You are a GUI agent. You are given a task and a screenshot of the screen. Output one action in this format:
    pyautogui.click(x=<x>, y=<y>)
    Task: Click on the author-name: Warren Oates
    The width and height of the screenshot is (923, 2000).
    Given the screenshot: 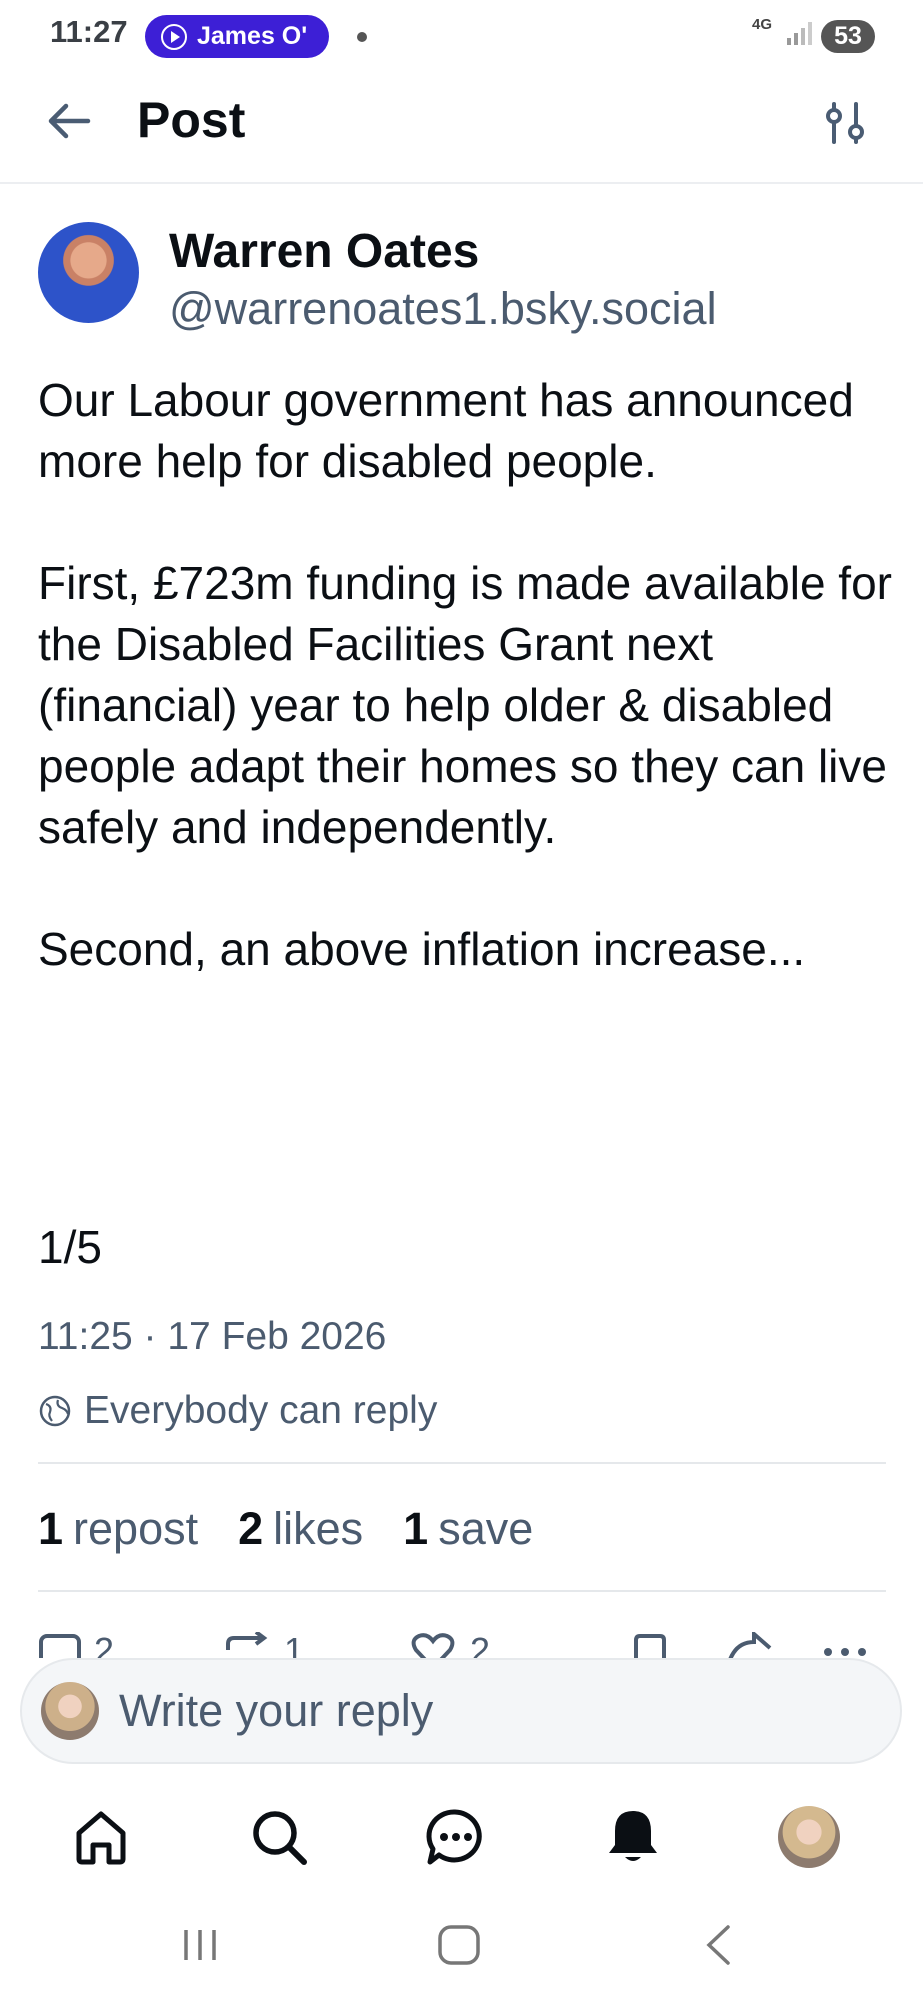 What is the action you would take?
    pyautogui.click(x=324, y=251)
    